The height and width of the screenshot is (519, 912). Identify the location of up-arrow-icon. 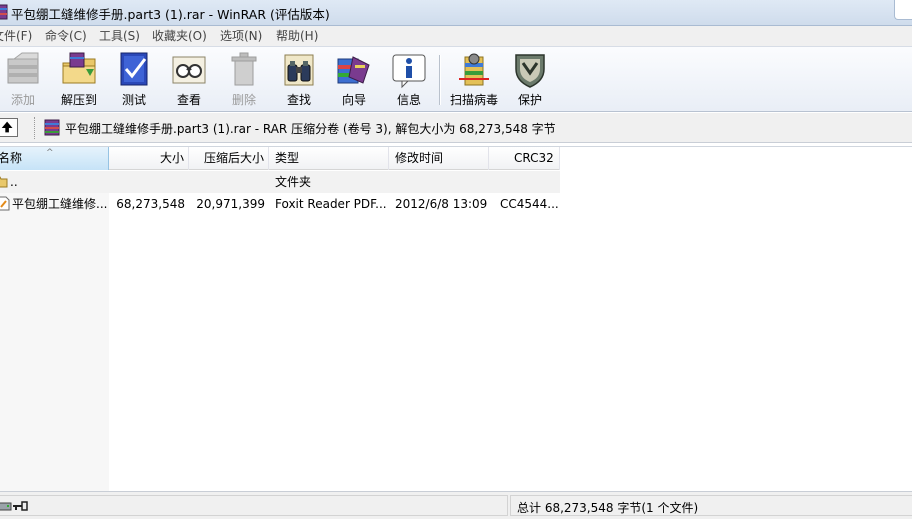
(7, 127).